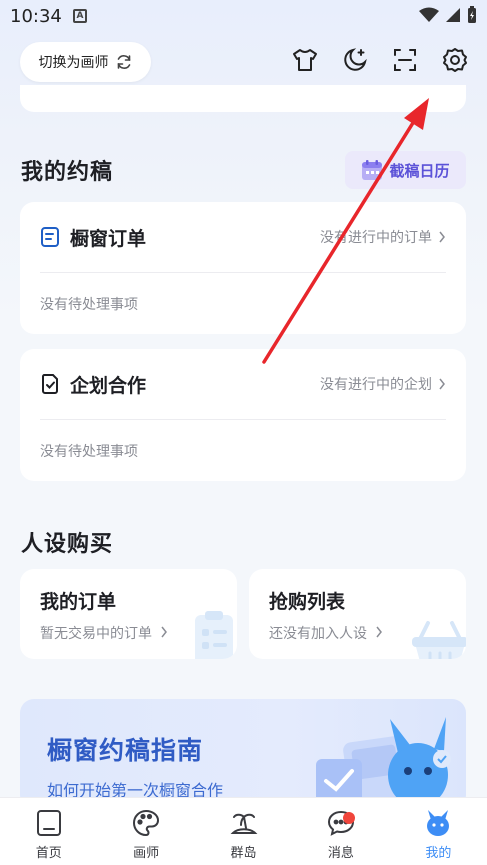 The width and height of the screenshot is (487, 865). What do you see at coordinates (108, 238) in the screenshot?
I see `window-orders-title: 橱窗订单` at bounding box center [108, 238].